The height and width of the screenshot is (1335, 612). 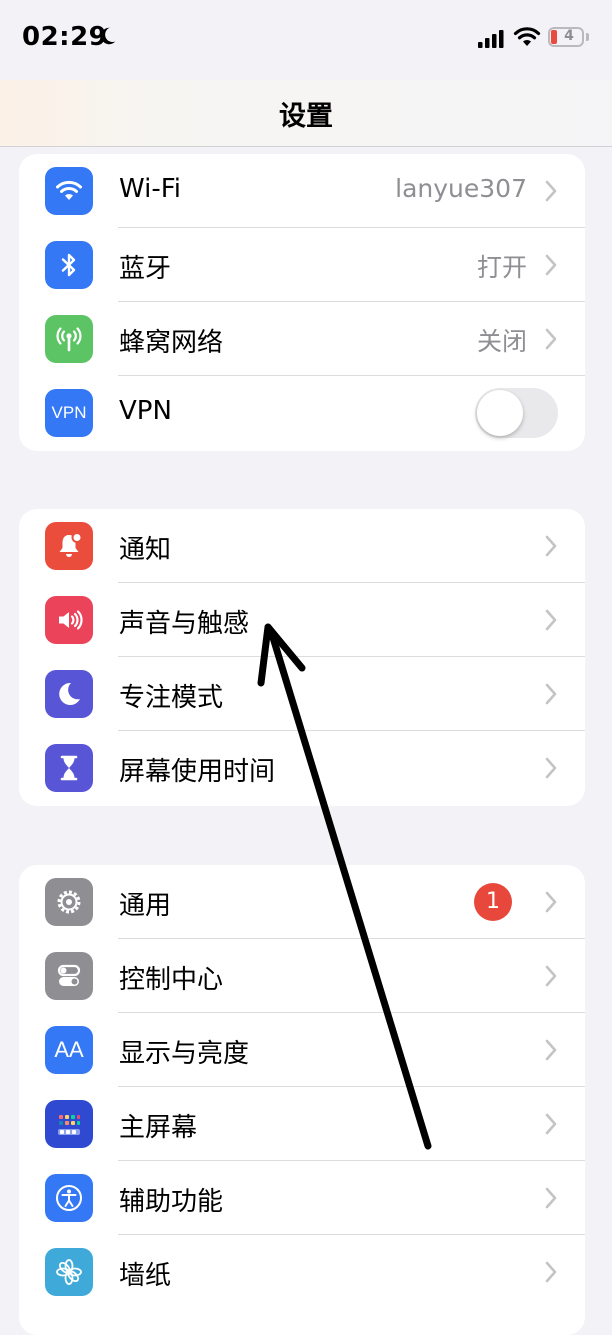 I want to click on row-label: Wi-Fi, so click(x=150, y=189).